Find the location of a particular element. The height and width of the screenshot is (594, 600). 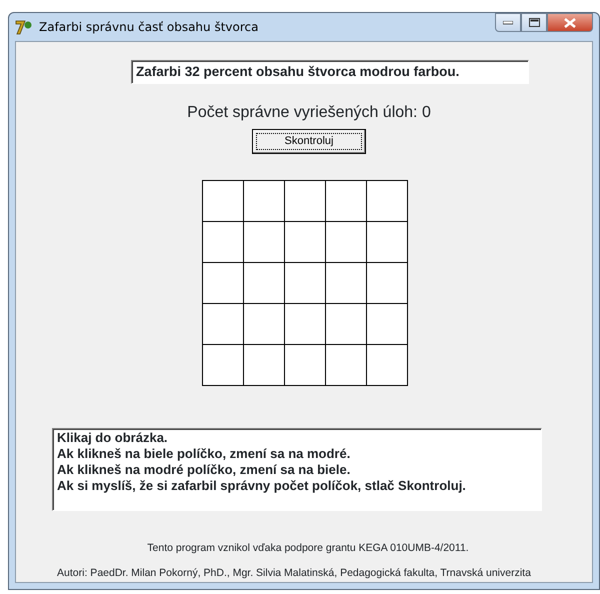

check-button: Skontroluj is located at coordinates (309, 141).